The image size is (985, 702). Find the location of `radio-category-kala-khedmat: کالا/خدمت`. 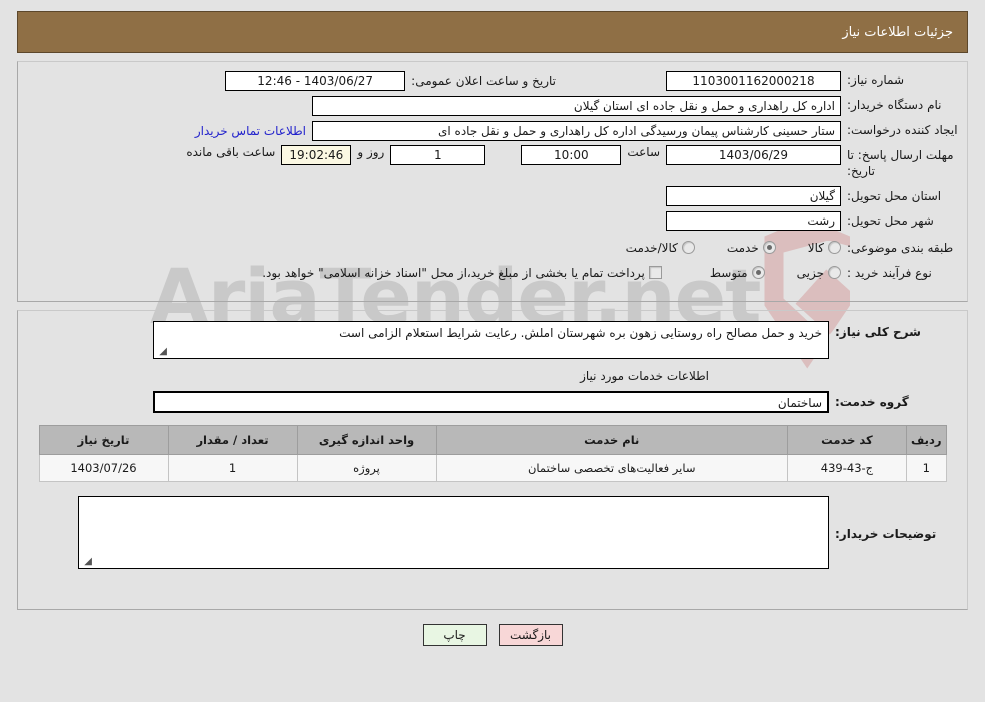

radio-category-kala-khedmat: کالا/خدمت is located at coordinates (660, 248).